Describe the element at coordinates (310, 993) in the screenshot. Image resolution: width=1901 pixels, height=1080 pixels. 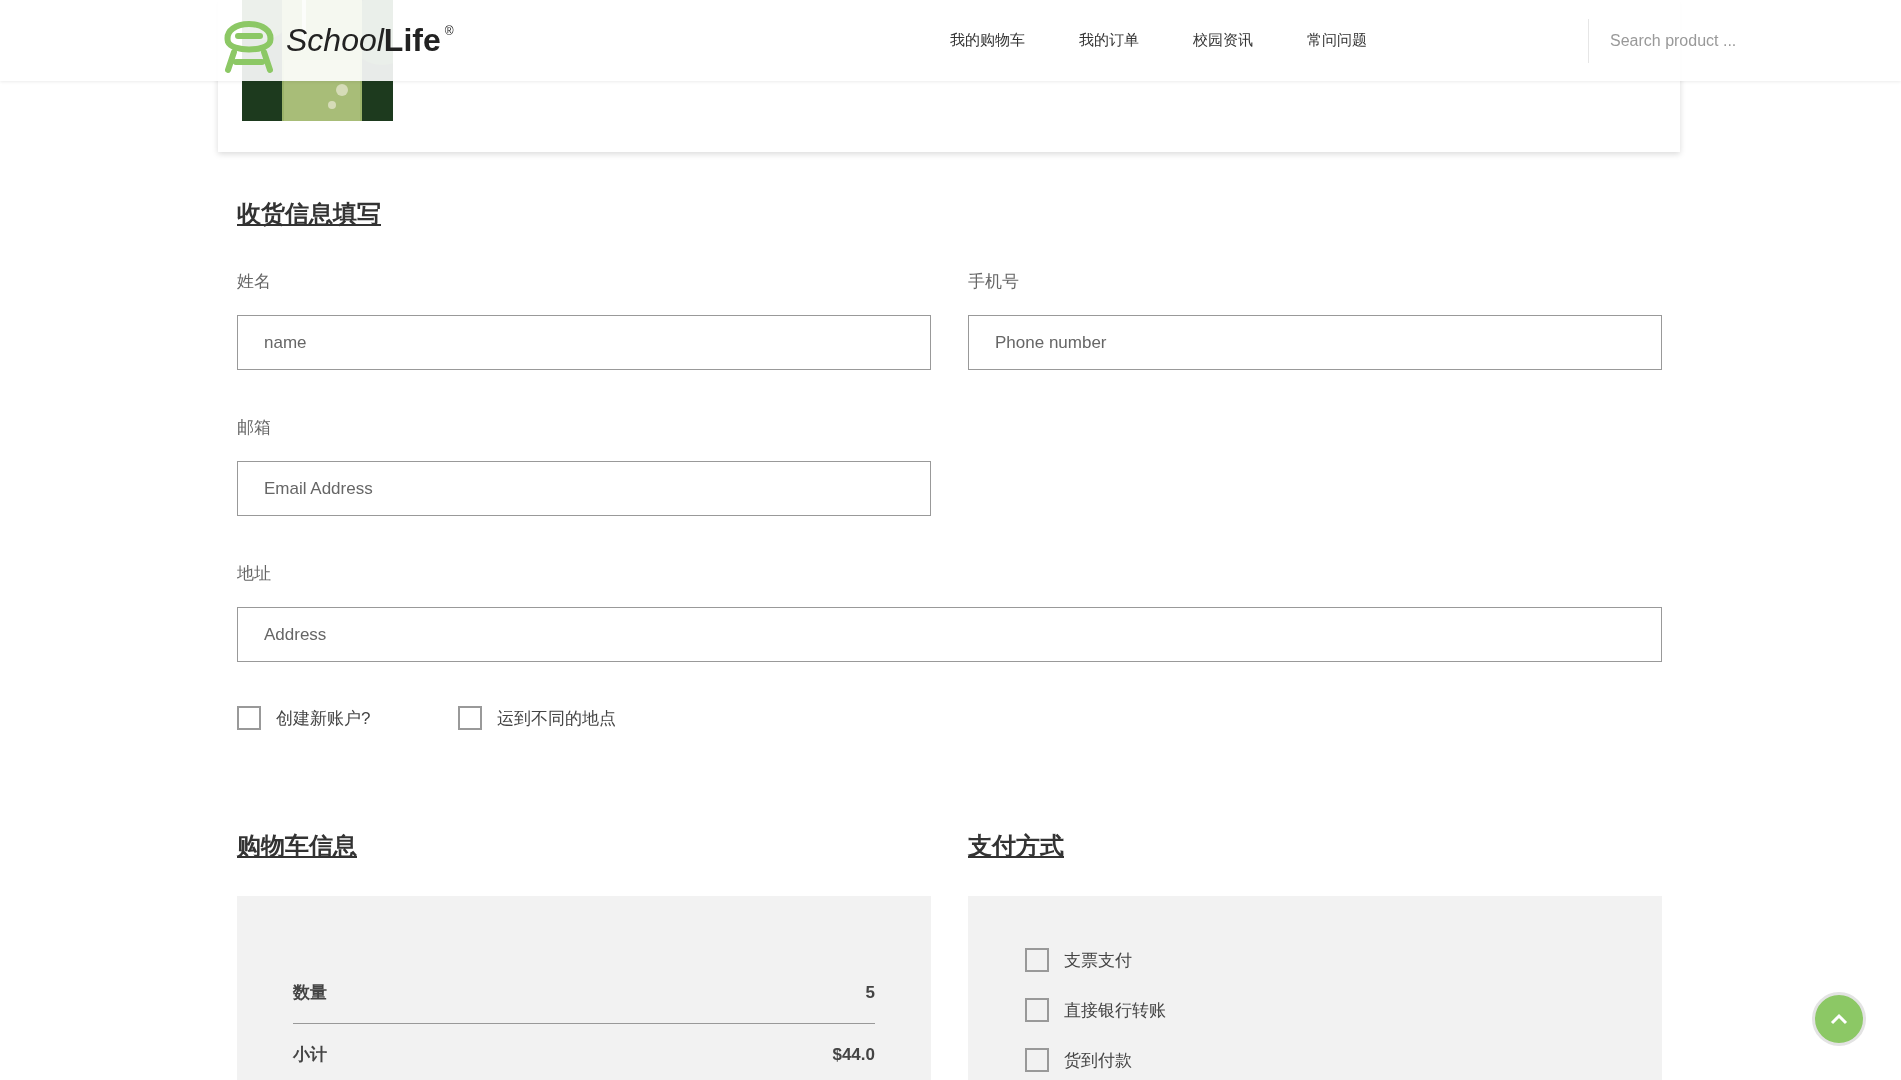
I see `summary-label: 数量` at that location.